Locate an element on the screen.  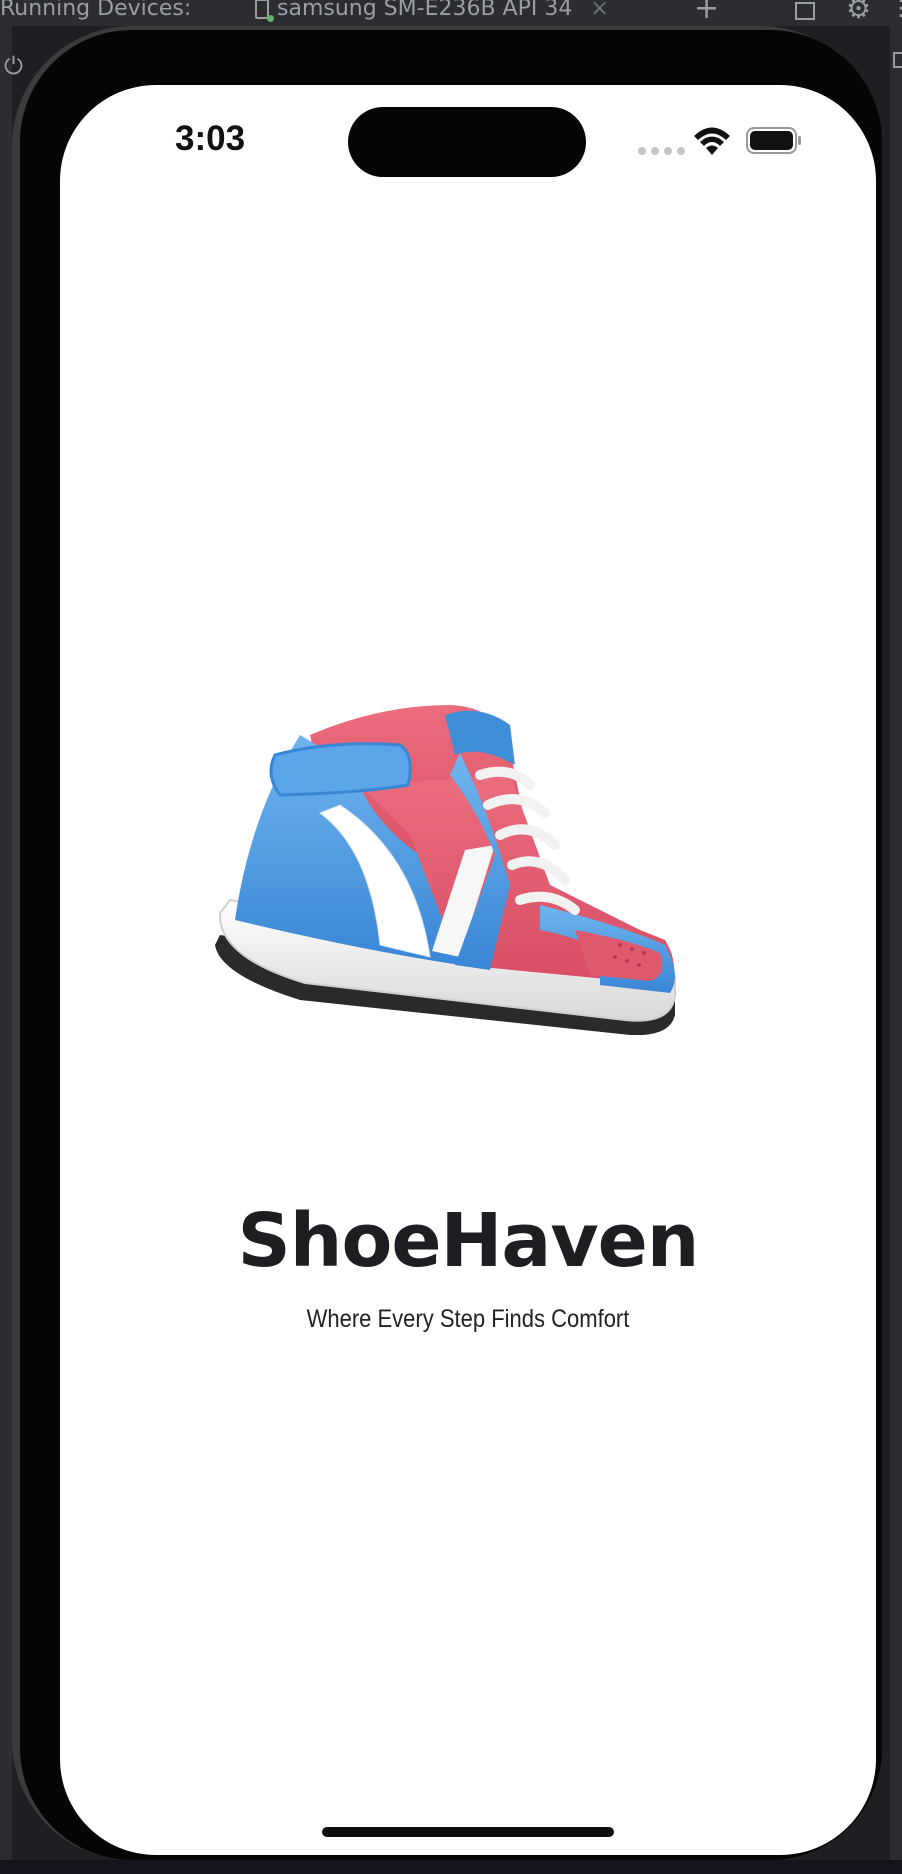
power-icon: ⏻ is located at coordinates (13, 66).